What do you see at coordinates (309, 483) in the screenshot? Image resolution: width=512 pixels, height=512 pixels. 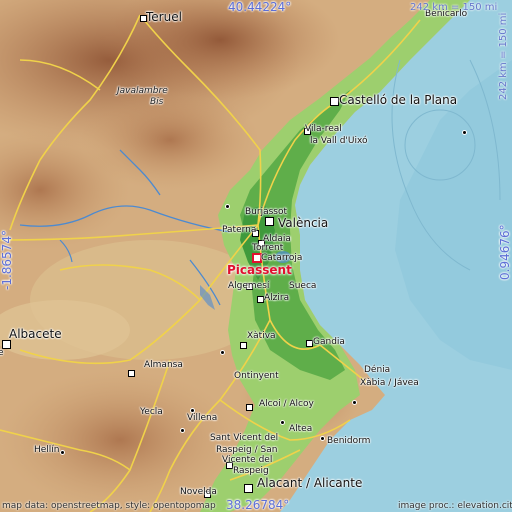 I see `label-alacant: Alacant / Alicante` at bounding box center [309, 483].